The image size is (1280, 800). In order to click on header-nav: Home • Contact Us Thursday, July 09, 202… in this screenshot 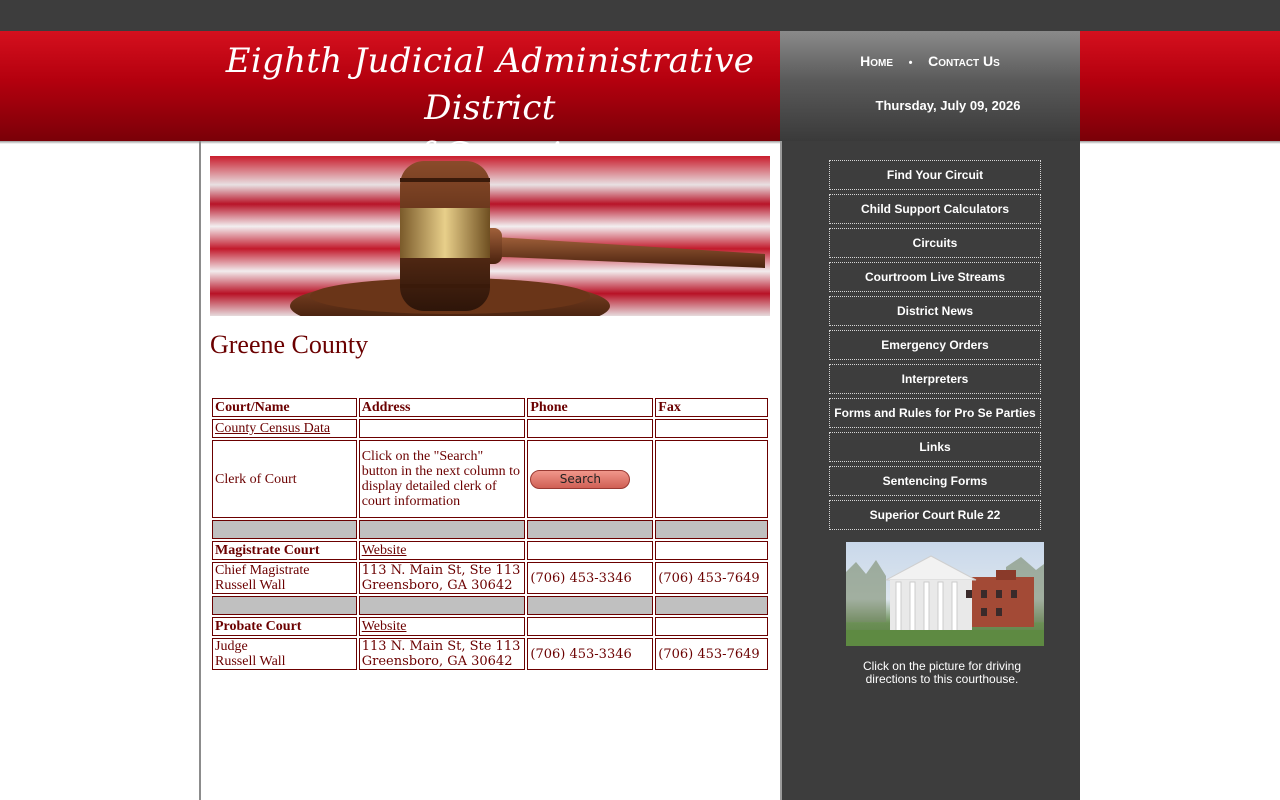, I will do `click(930, 86)`.